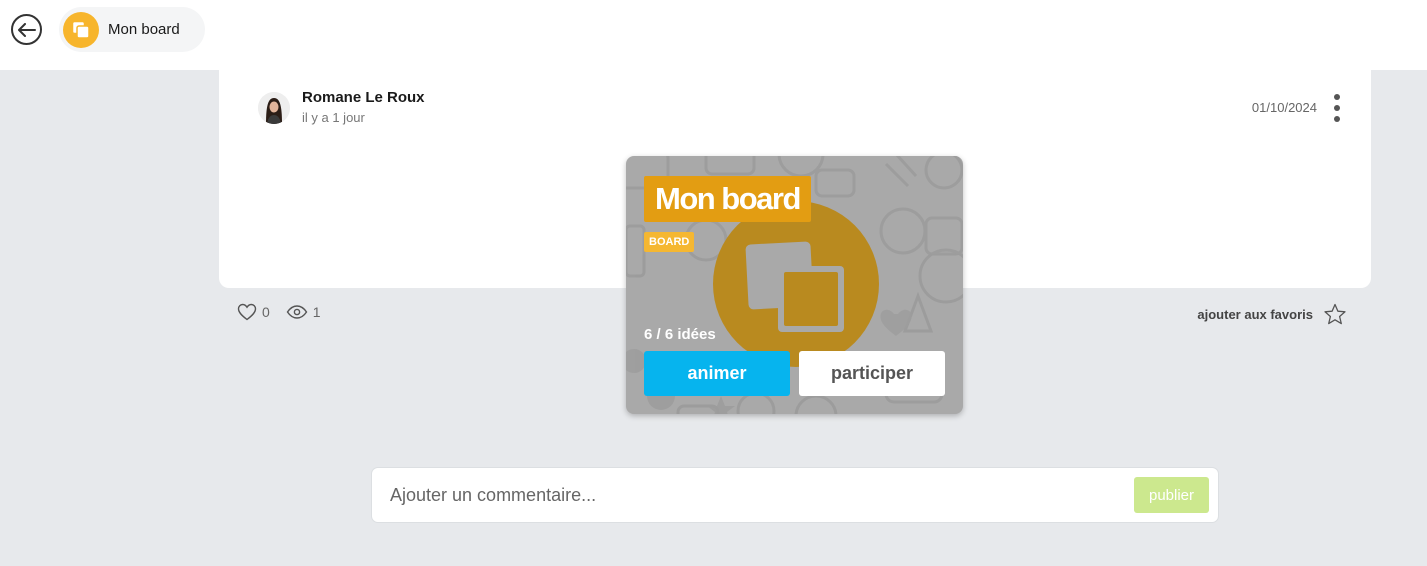  Describe the element at coordinates (266, 312) in the screenshot. I see `like-count: 0` at that location.